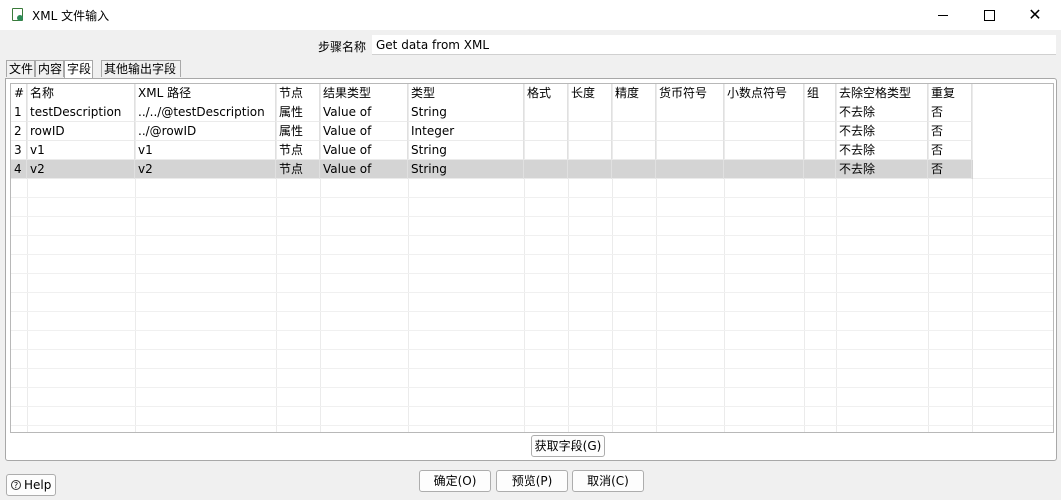 The image size is (1061, 500). I want to click on column-header: 重复, so click(950, 93).